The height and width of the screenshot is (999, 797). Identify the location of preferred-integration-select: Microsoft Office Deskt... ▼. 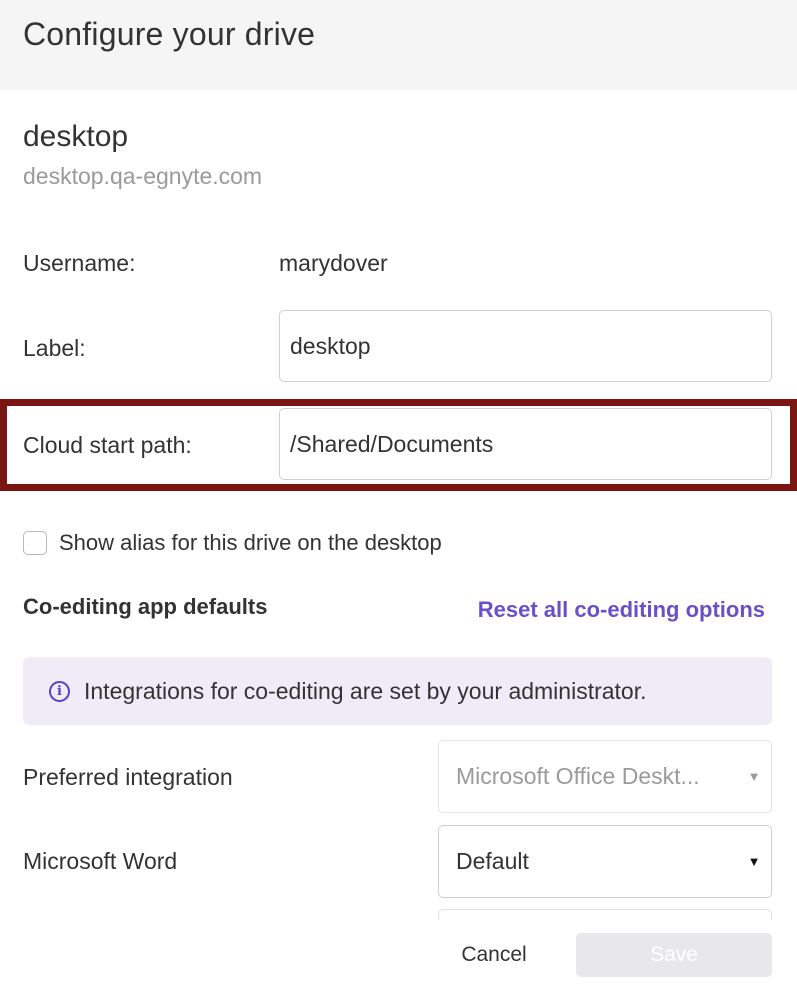
(605, 776).